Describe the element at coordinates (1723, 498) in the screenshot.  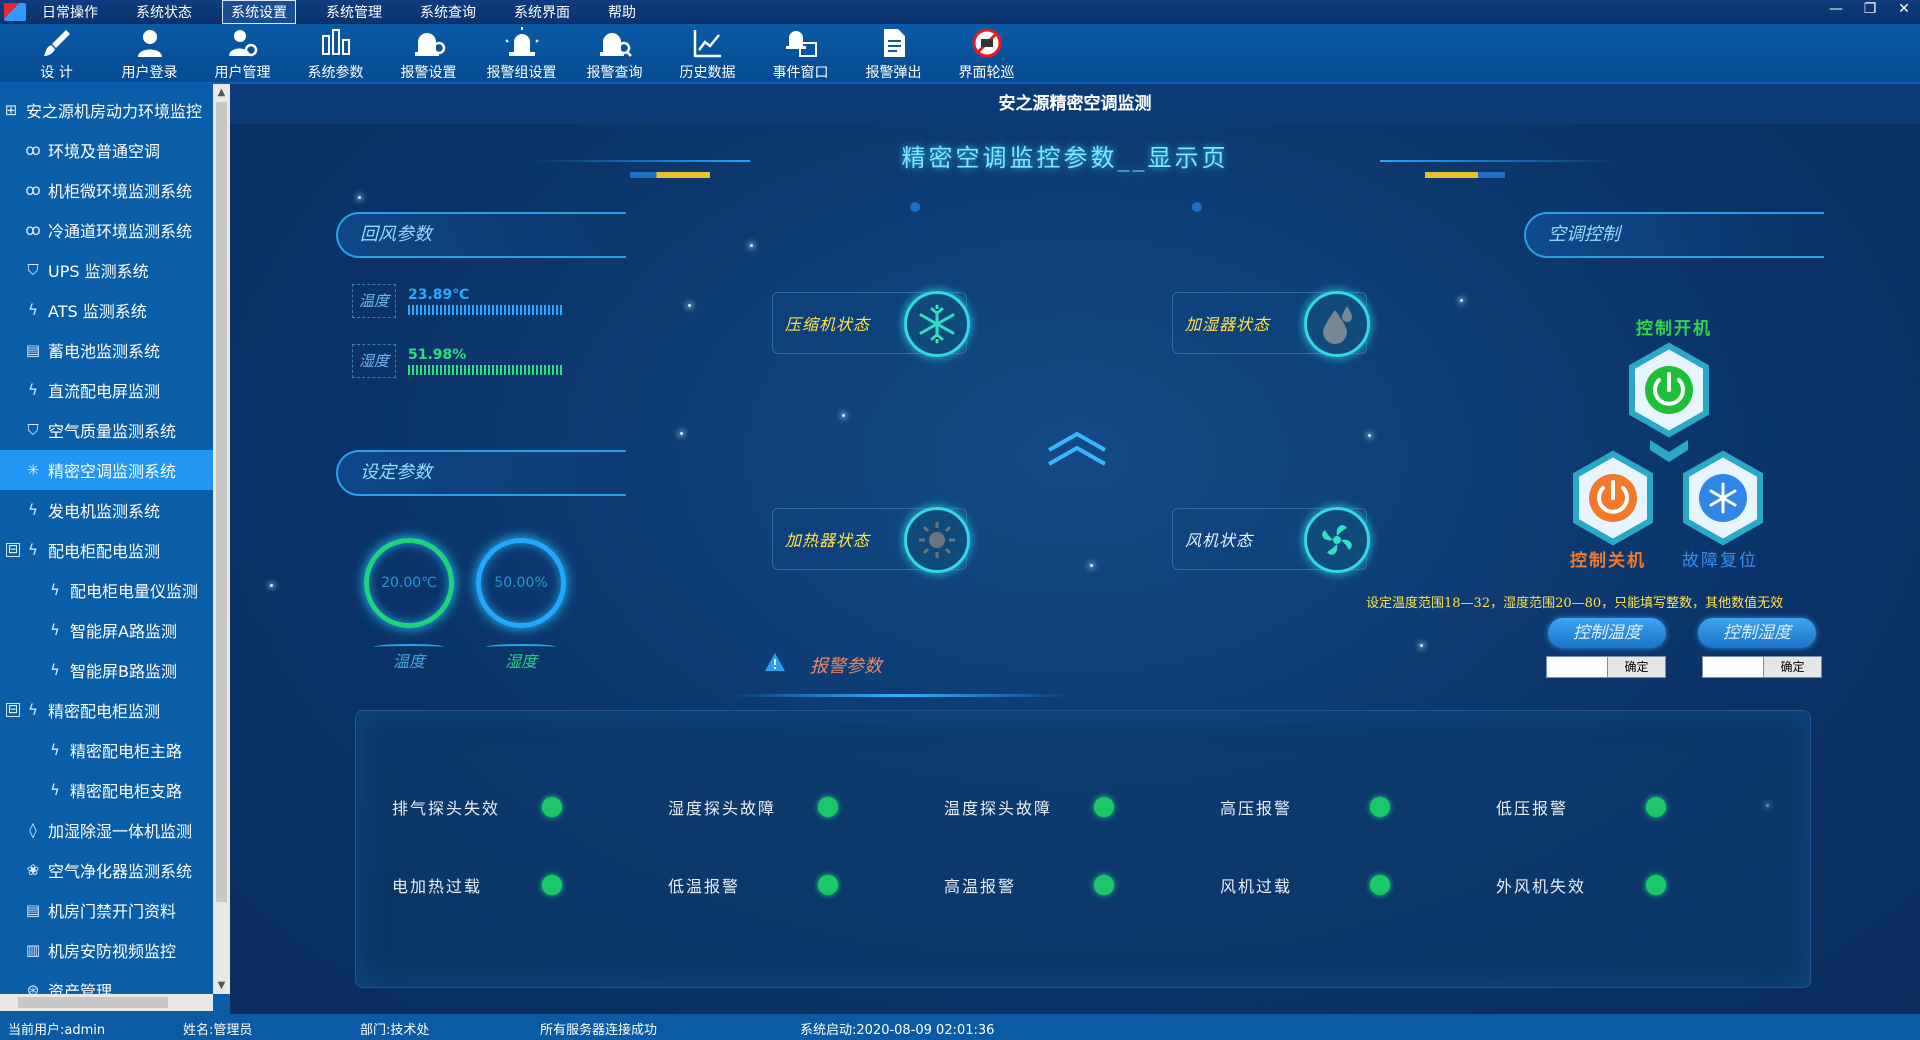
I see `fault-reset-button` at that location.